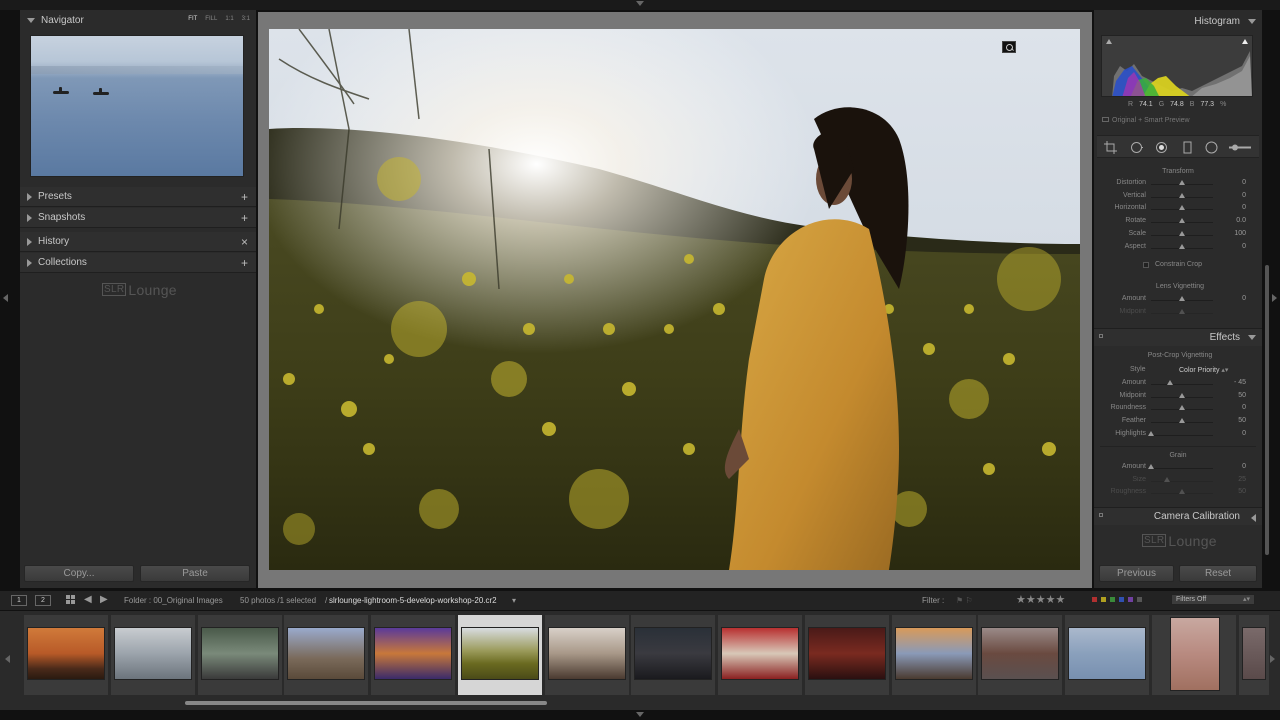 The height and width of the screenshot is (720, 1280). I want to click on slider-row: Distortion 0, so click(1178, 185).